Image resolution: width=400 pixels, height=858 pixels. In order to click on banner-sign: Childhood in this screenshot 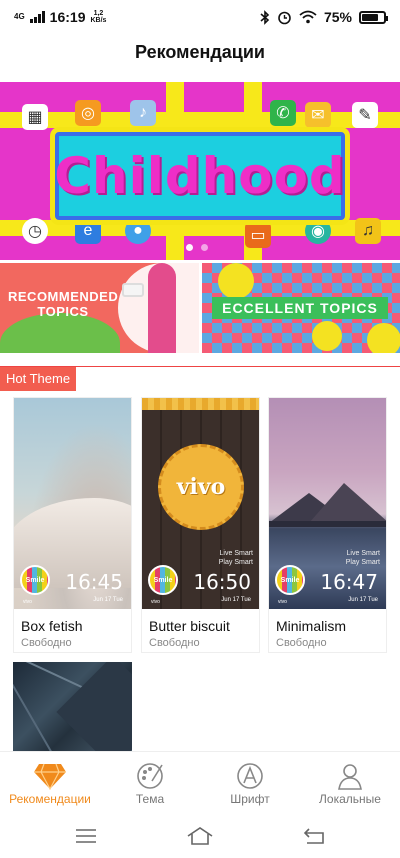, I will do `click(200, 176)`.